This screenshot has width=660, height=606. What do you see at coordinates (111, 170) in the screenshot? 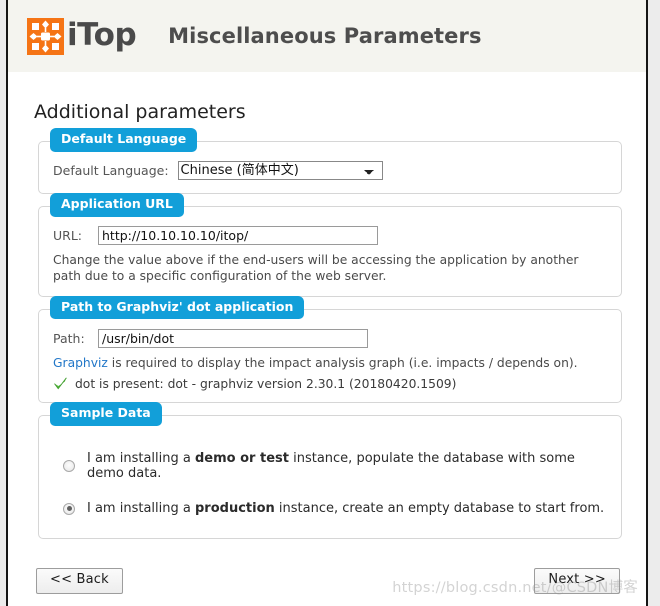
I see `default-language-label: Default Language:` at bounding box center [111, 170].